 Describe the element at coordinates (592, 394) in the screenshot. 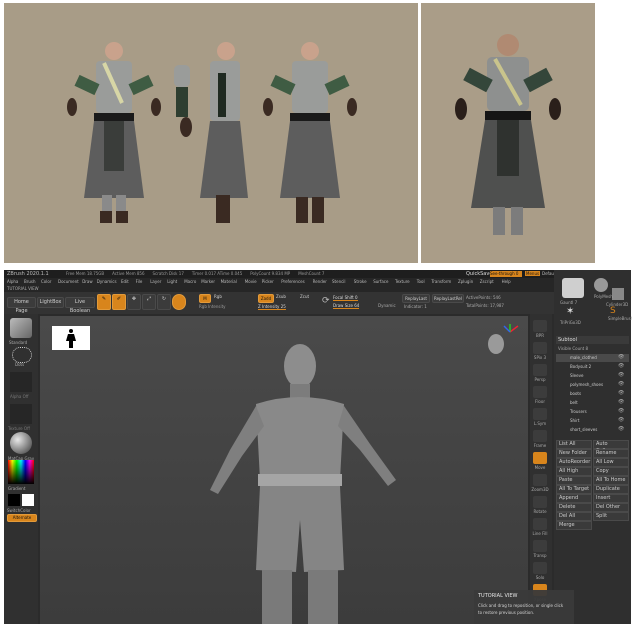

I see `subtool-item: boots 👁` at that location.